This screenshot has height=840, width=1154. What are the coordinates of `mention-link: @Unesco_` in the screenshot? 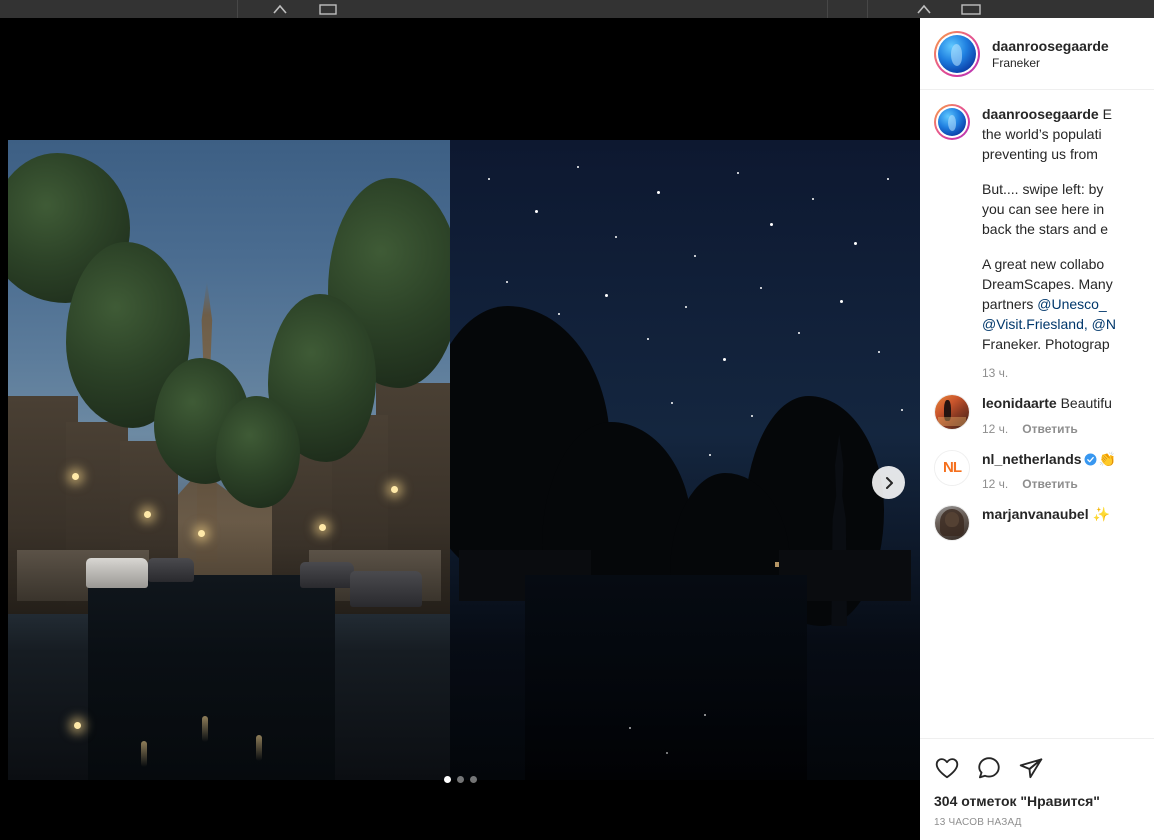 It's located at (1071, 304).